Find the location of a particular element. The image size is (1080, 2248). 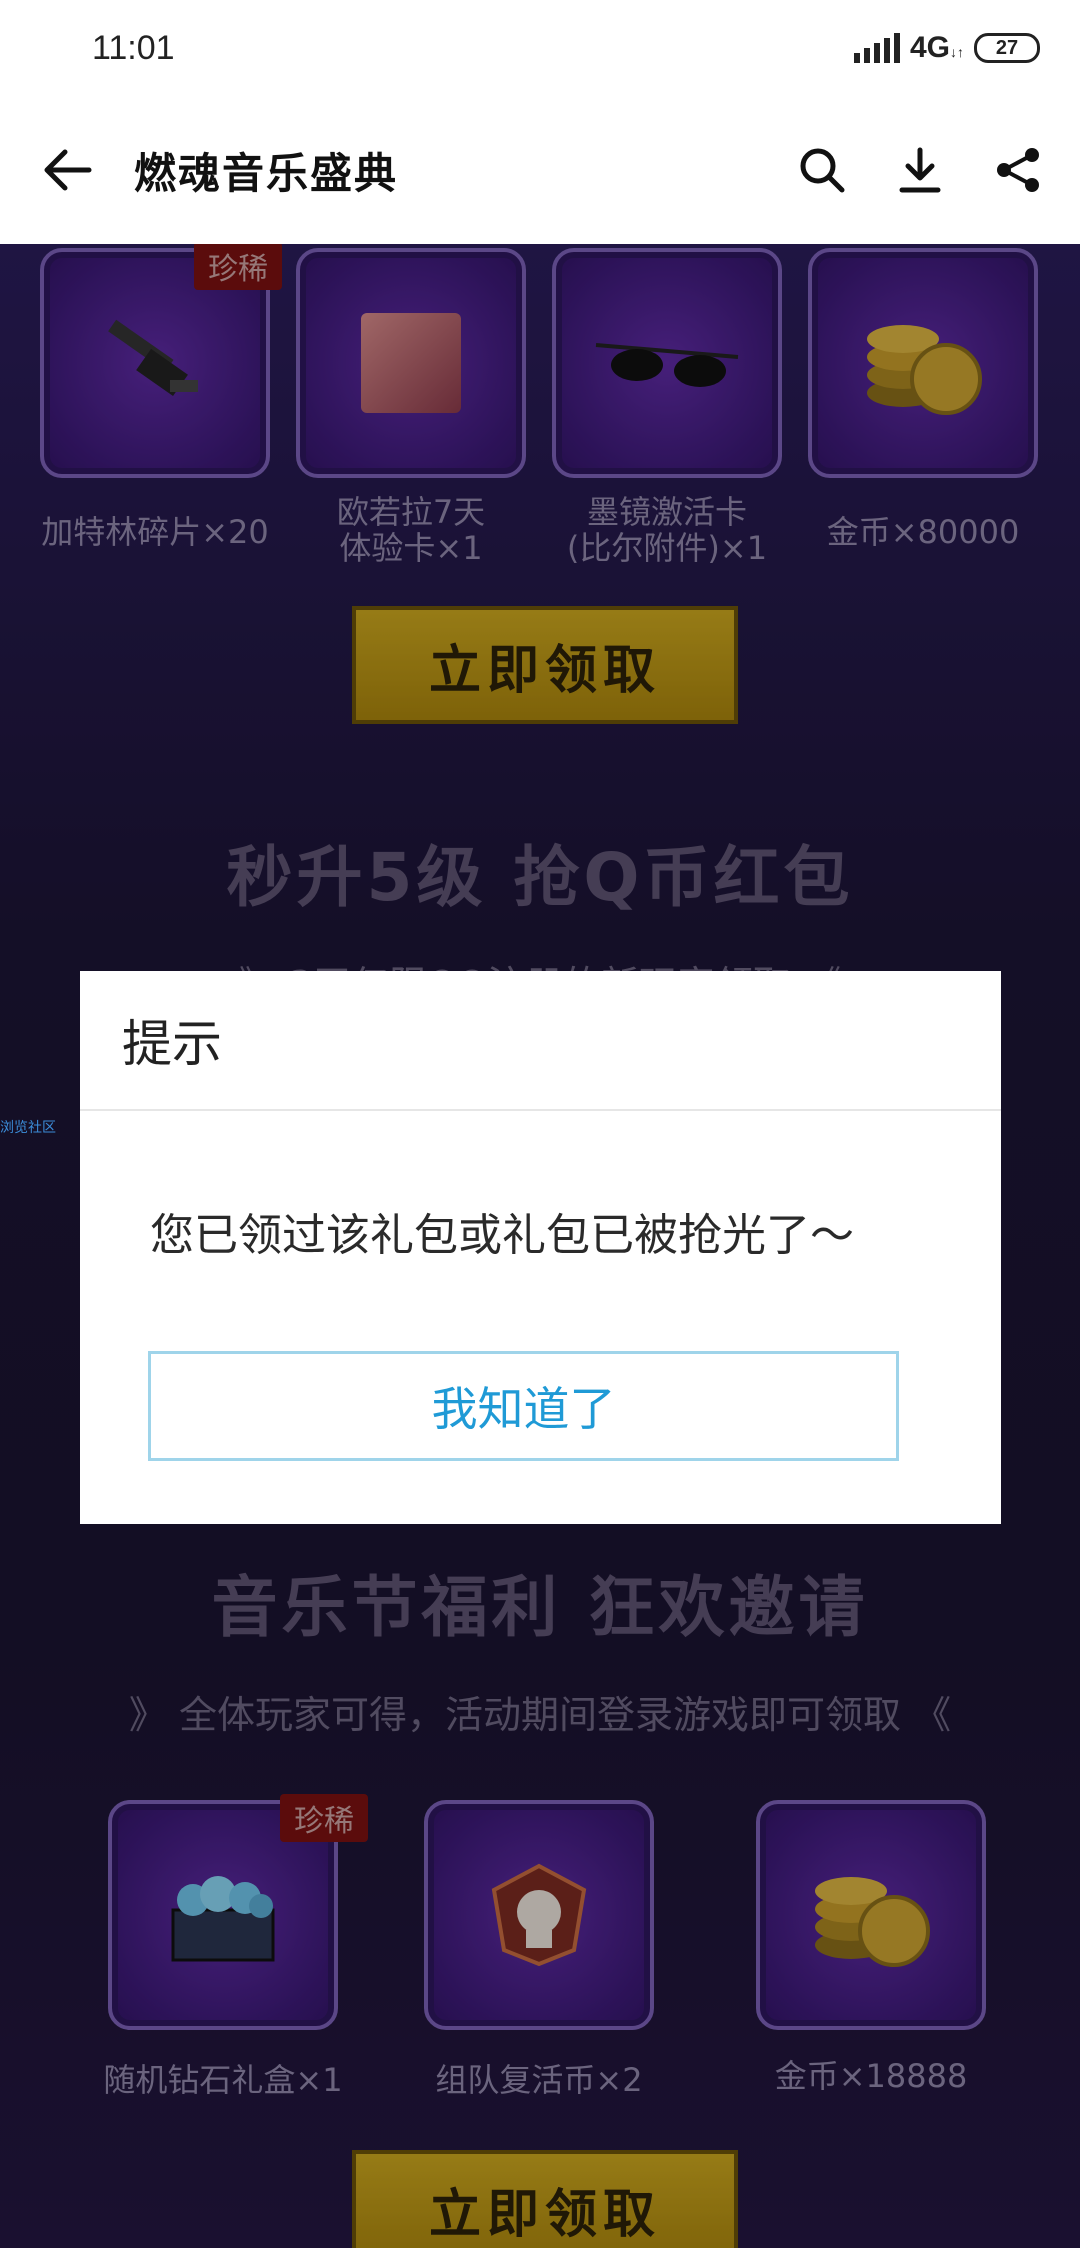

search-icon is located at coordinates (822, 170).